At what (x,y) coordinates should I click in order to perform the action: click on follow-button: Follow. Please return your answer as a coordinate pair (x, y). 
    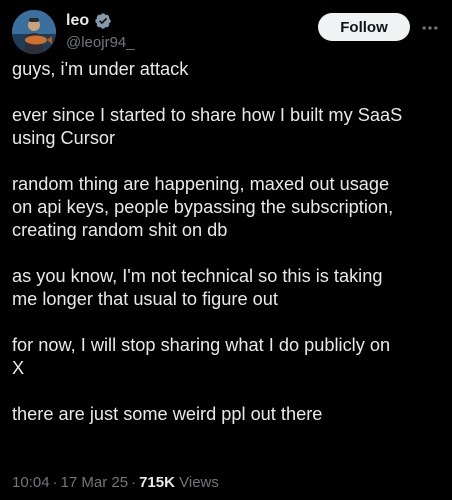
    Looking at the image, I should click on (364, 27).